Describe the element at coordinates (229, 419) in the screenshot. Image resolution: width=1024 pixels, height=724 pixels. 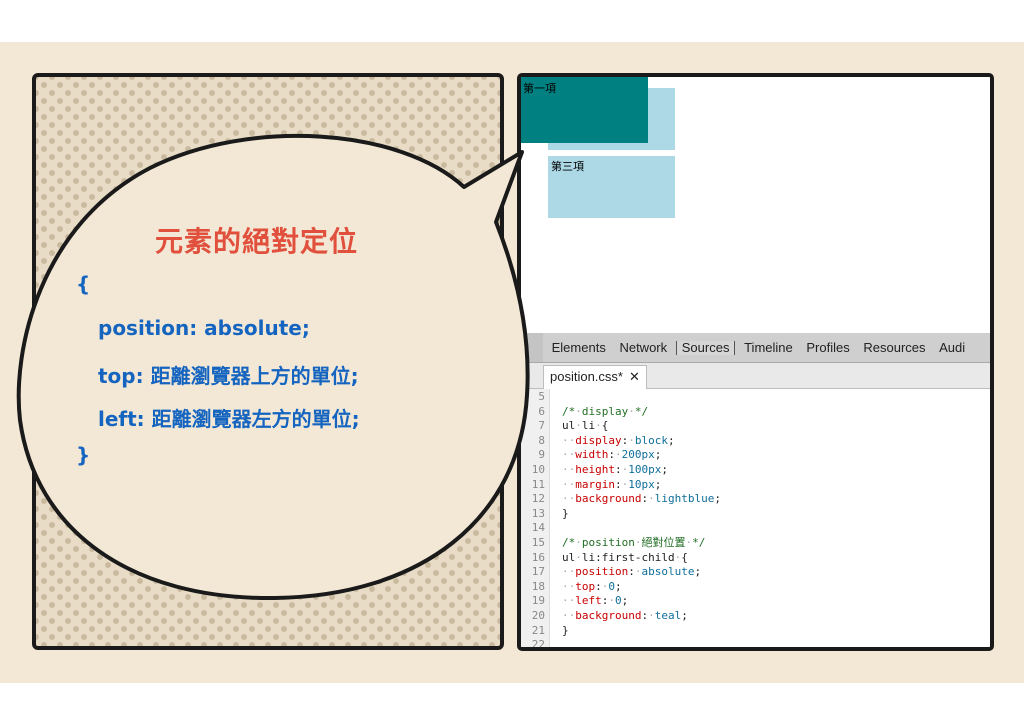
I see `code-line-left: left: 距離瀏覽器左方的單位;` at that location.